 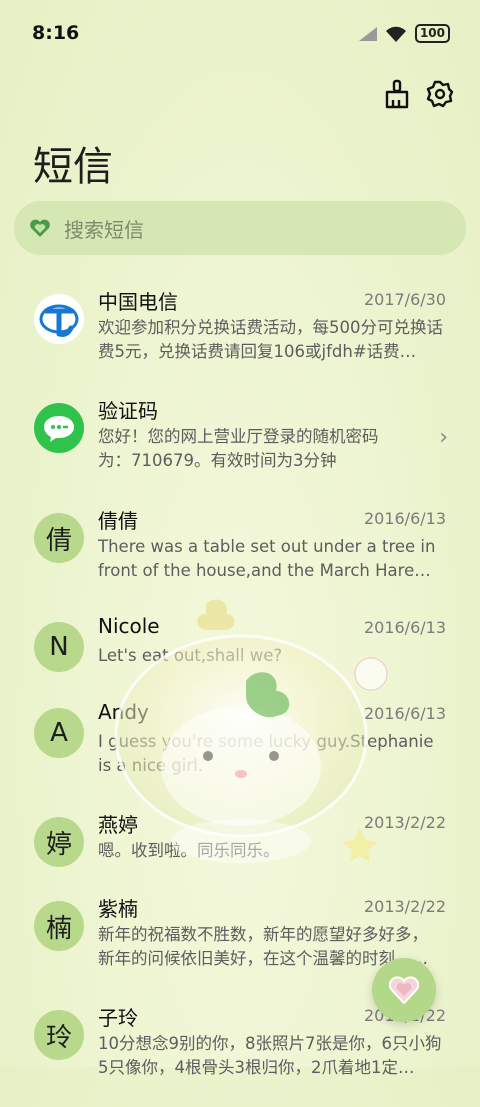 What do you see at coordinates (59, 319) in the screenshot?
I see `china-telecom-logo` at bounding box center [59, 319].